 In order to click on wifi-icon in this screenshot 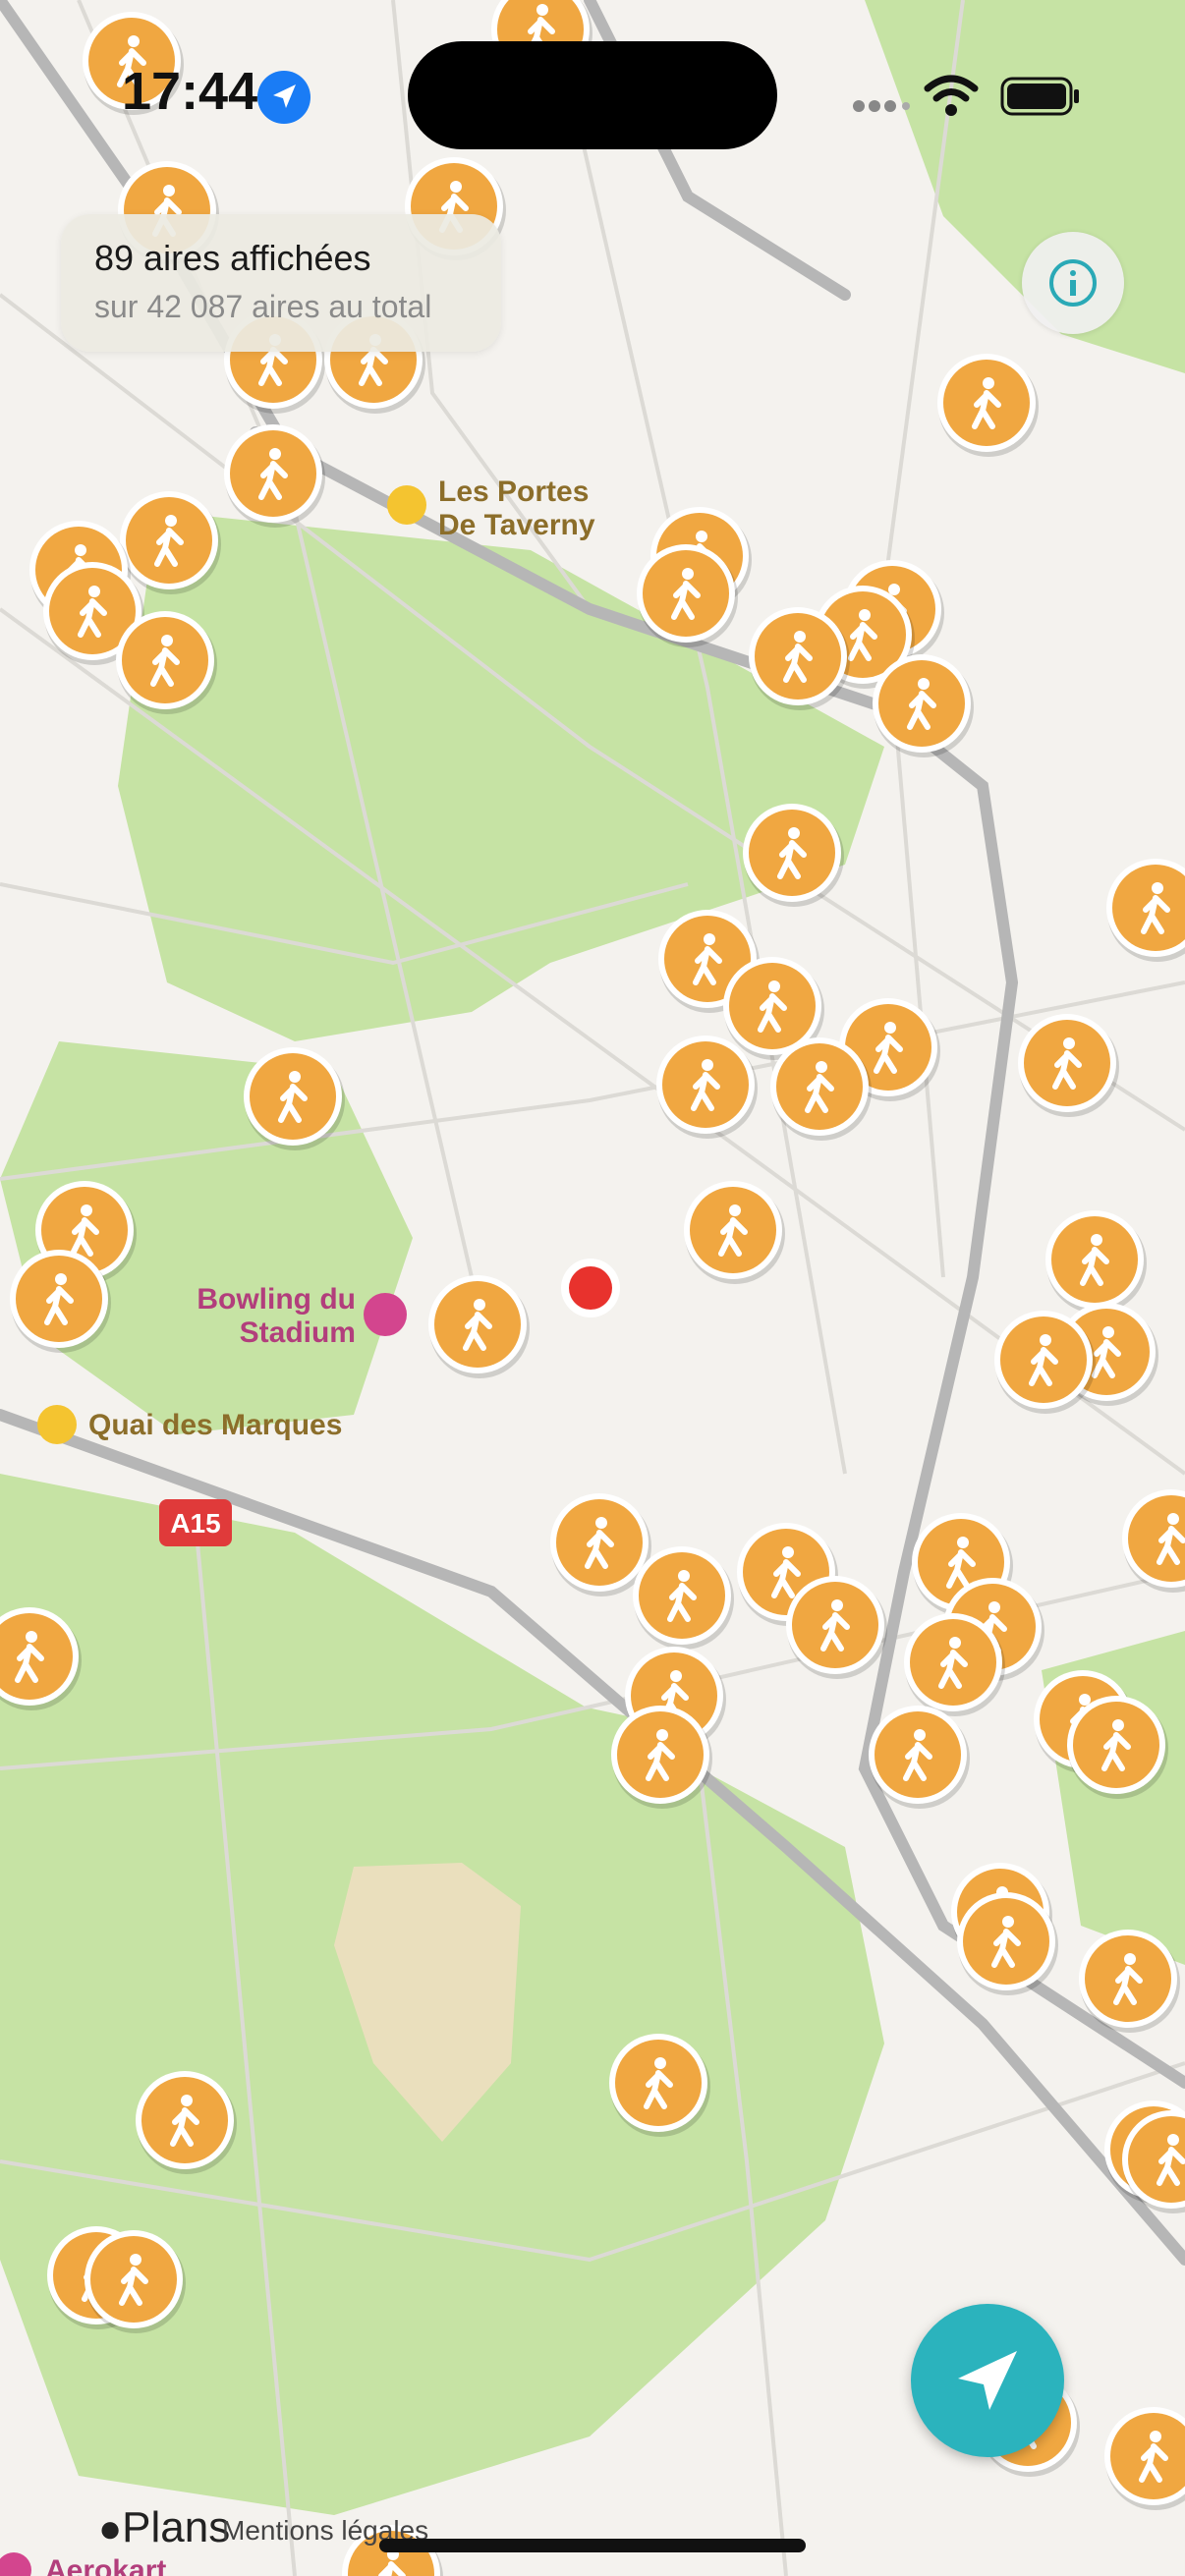, I will do `click(952, 95)`.